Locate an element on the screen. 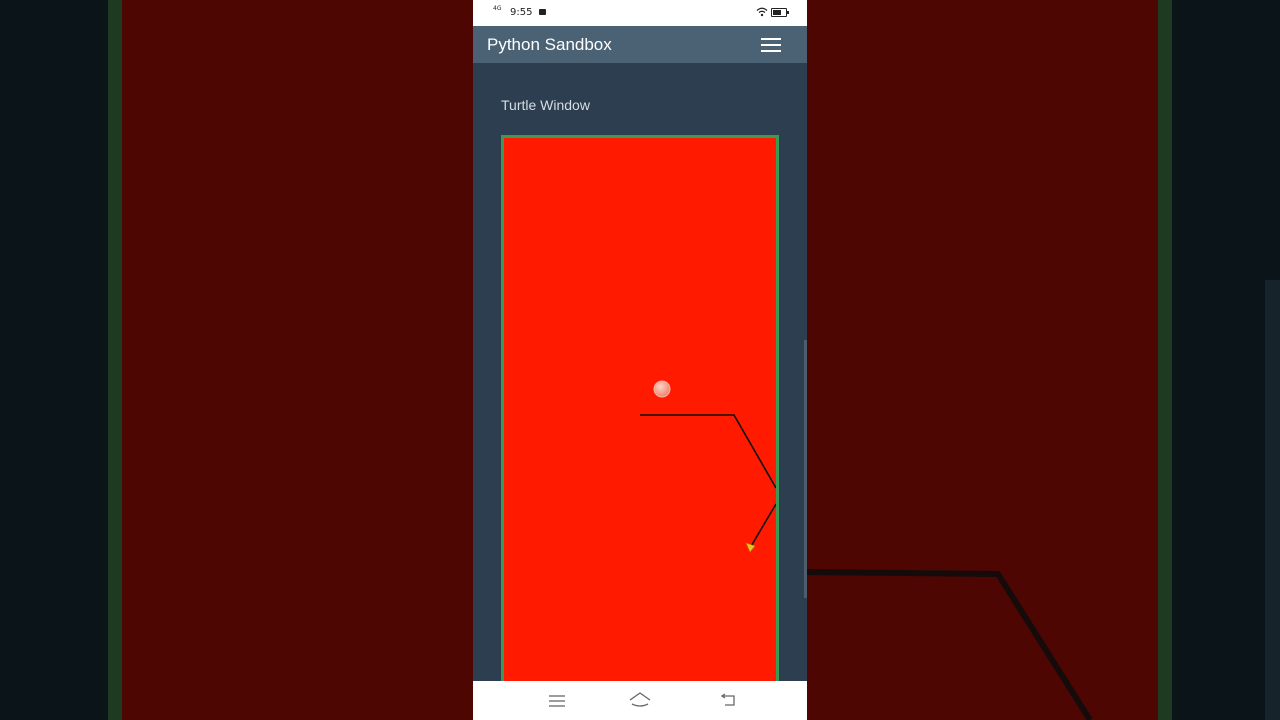 This screenshot has width=1280, height=720. turtle-dot is located at coordinates (662, 389).